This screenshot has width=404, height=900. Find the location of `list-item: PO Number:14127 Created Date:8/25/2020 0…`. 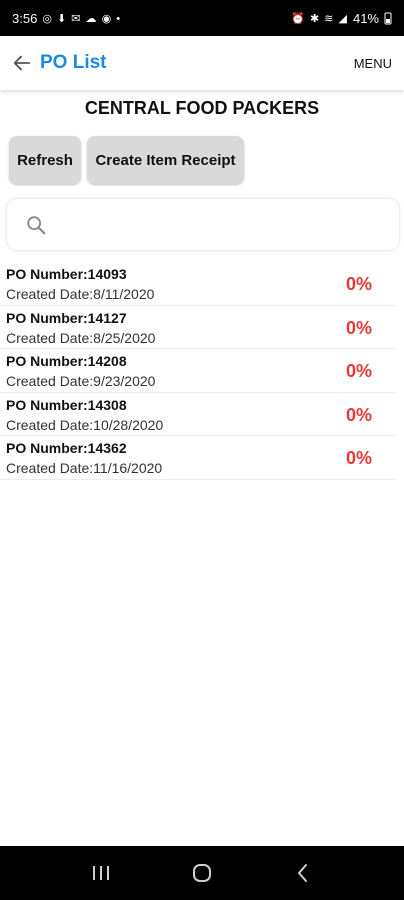

list-item: PO Number:14127 Created Date:8/25/2020 0… is located at coordinates (198, 327).